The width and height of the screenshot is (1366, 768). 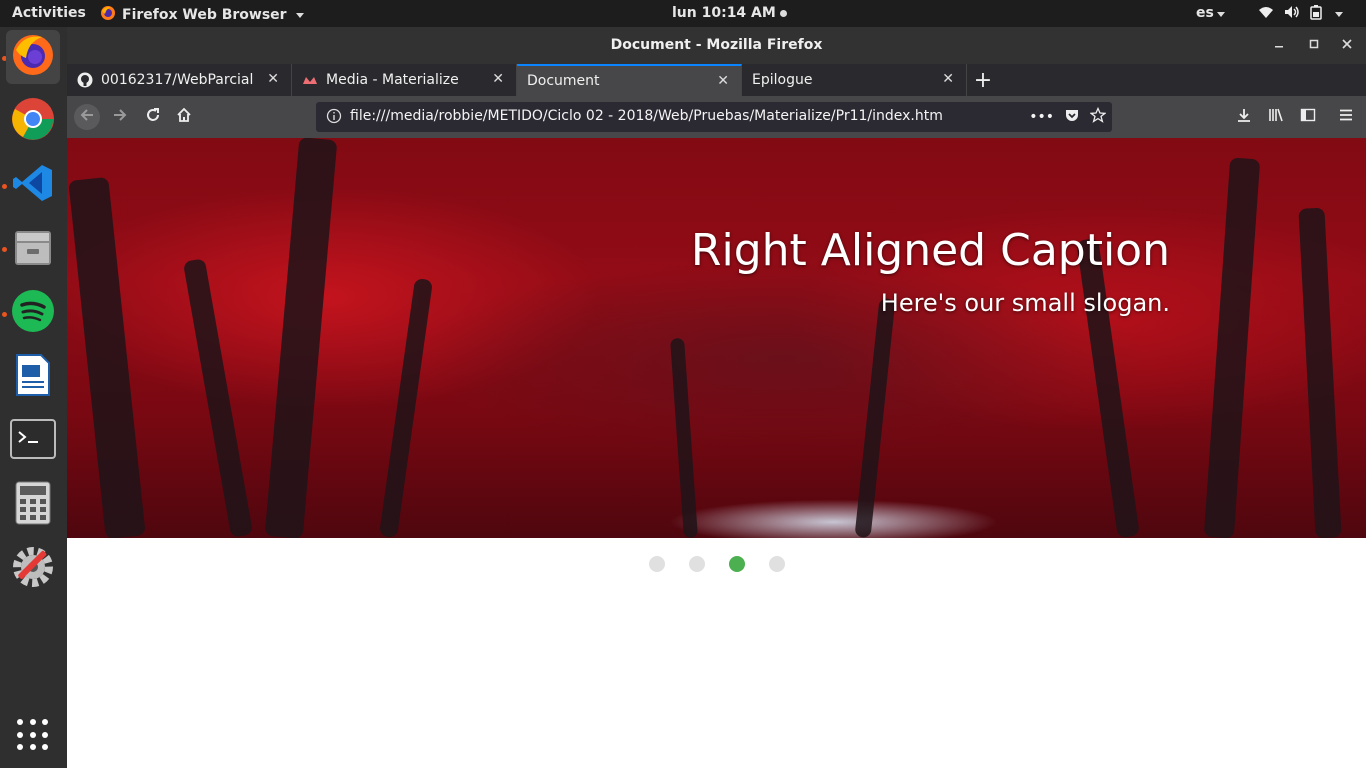 I want to click on reload-icon, so click(x=153, y=117).